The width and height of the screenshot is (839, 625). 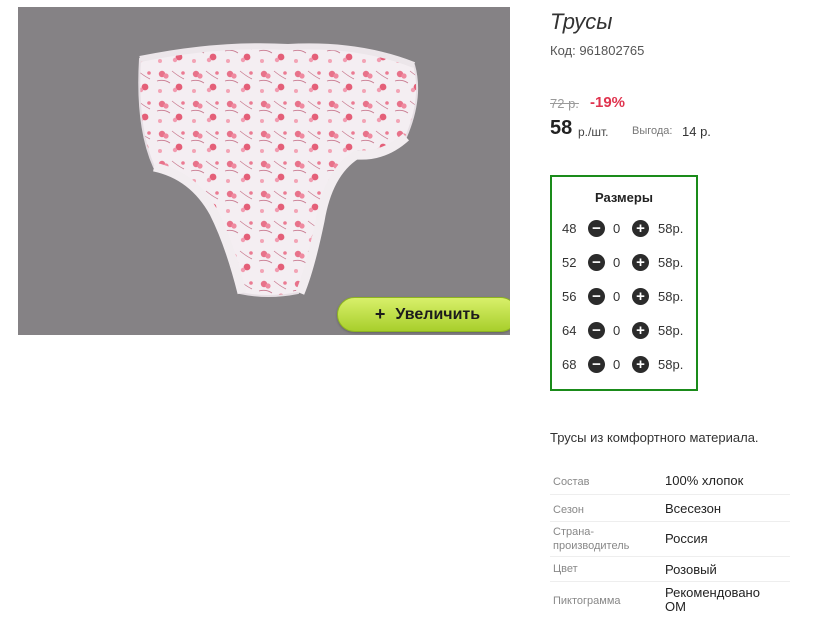 I want to click on property-value: Рекомендовано ОМ, so click(x=712, y=599).